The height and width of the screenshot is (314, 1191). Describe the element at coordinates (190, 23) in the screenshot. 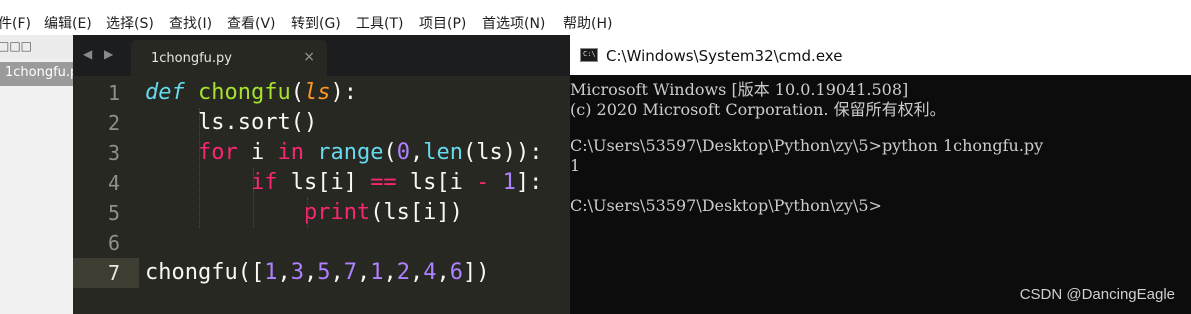

I see `menu-find: 查找(I)` at that location.